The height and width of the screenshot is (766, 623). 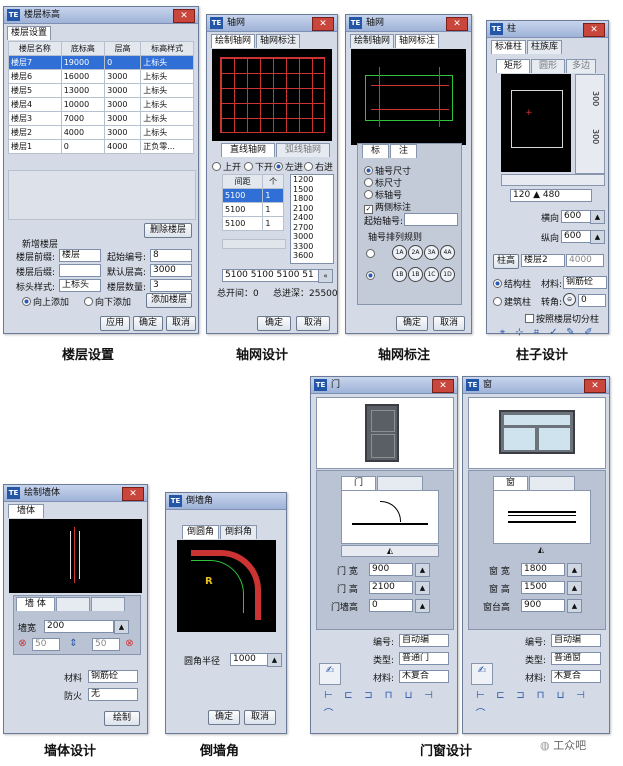 I want to click on tab-polygon: 多边, so click(x=581, y=66).